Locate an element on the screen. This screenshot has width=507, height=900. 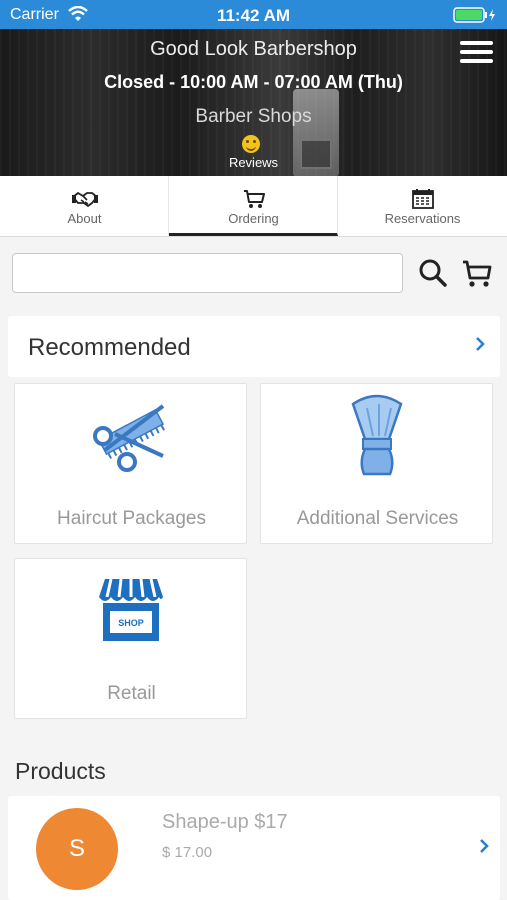
shop-category: Barber Shops is located at coordinates (253, 116).